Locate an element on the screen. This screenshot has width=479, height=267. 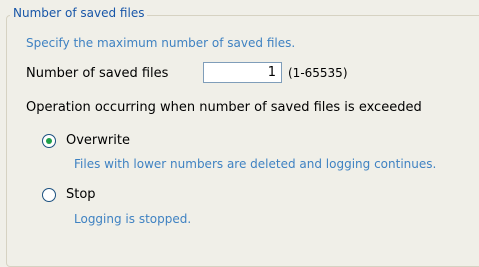
range-hint: (1-65535) is located at coordinates (318, 73).